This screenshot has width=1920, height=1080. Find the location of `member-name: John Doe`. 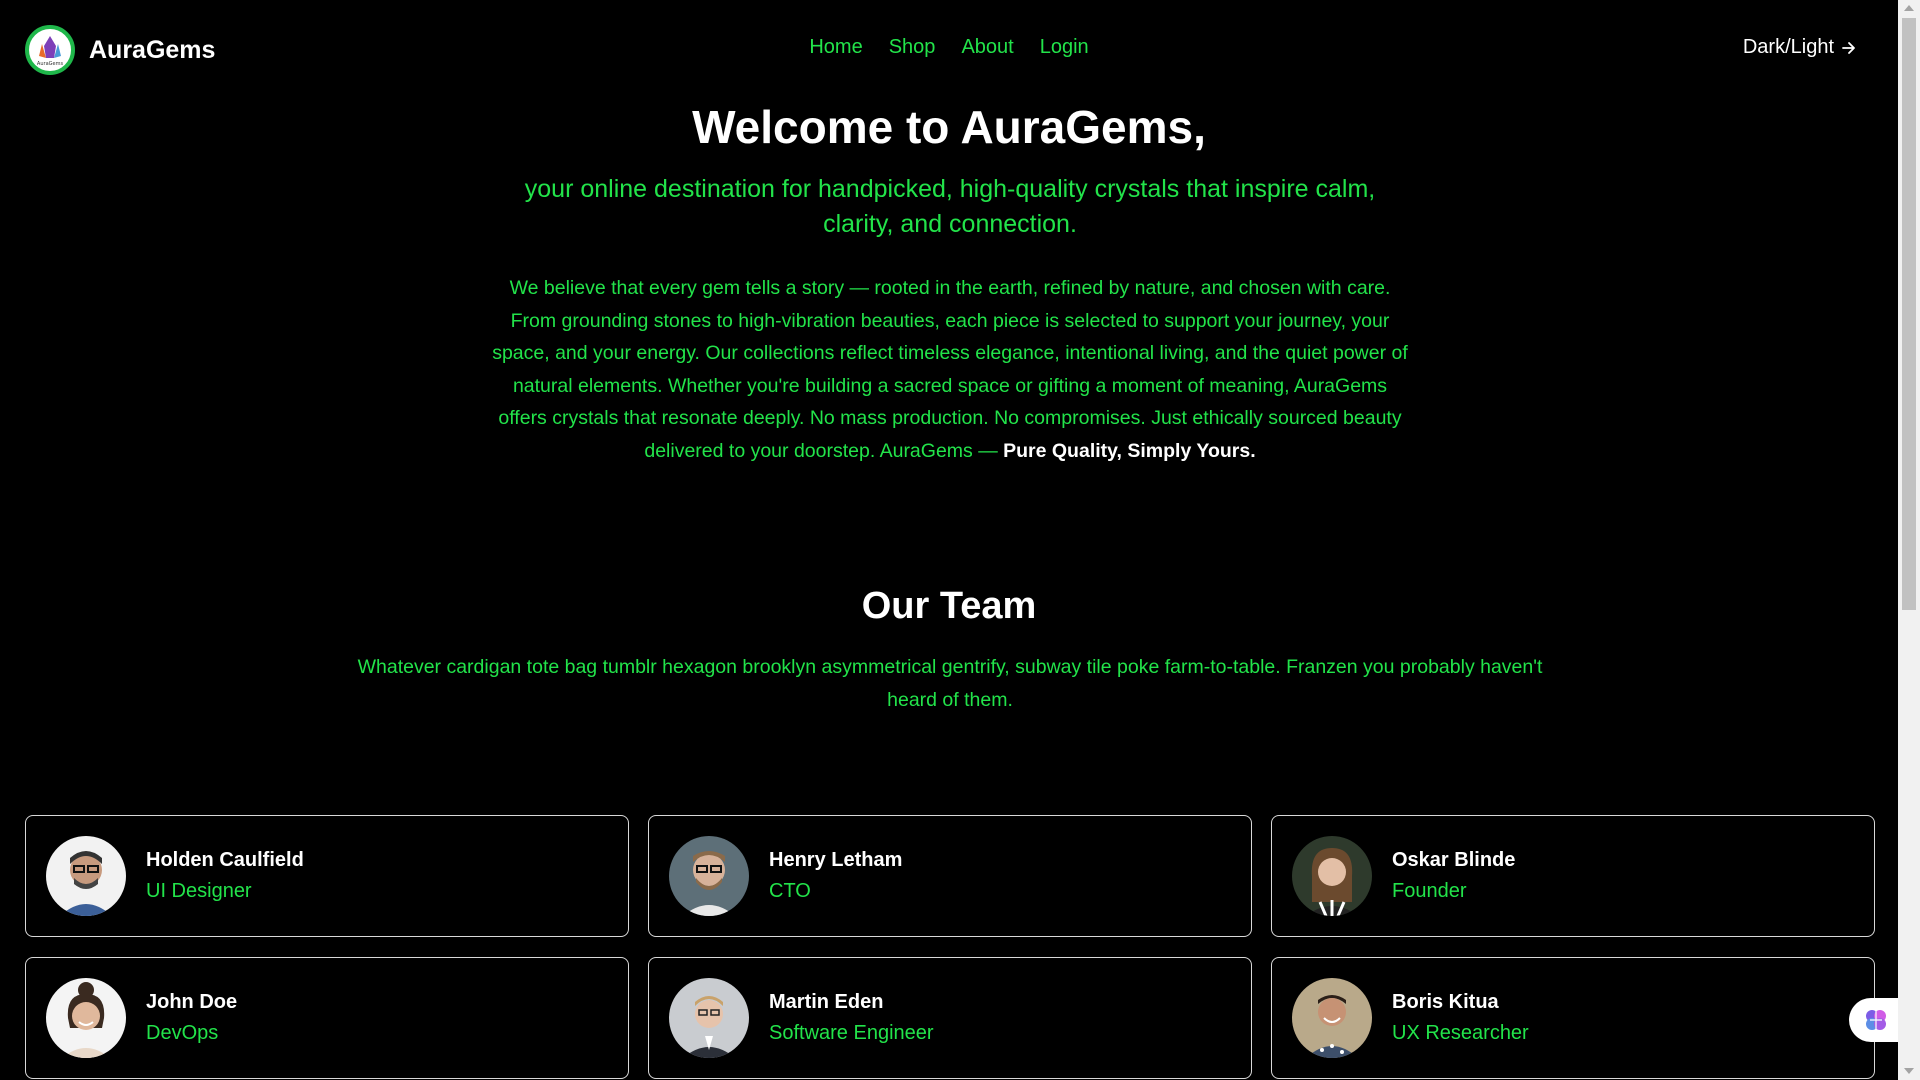

member-name: John Doe is located at coordinates (192, 1002).